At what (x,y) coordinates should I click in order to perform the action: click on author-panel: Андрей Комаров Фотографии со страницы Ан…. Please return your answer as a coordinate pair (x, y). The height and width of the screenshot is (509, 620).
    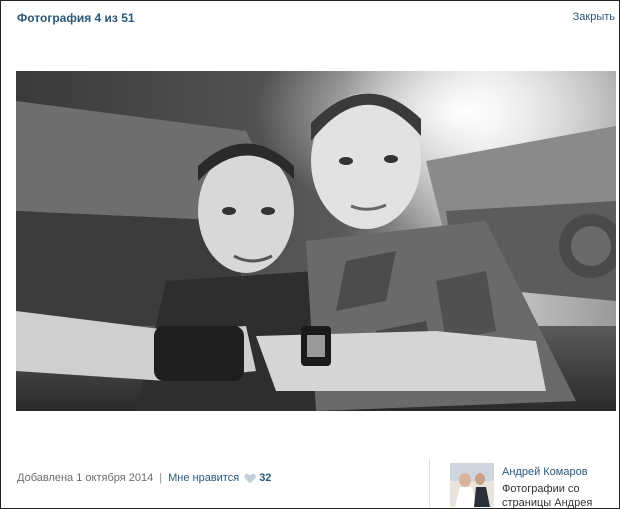
    Looking at the image, I should click on (524, 484).